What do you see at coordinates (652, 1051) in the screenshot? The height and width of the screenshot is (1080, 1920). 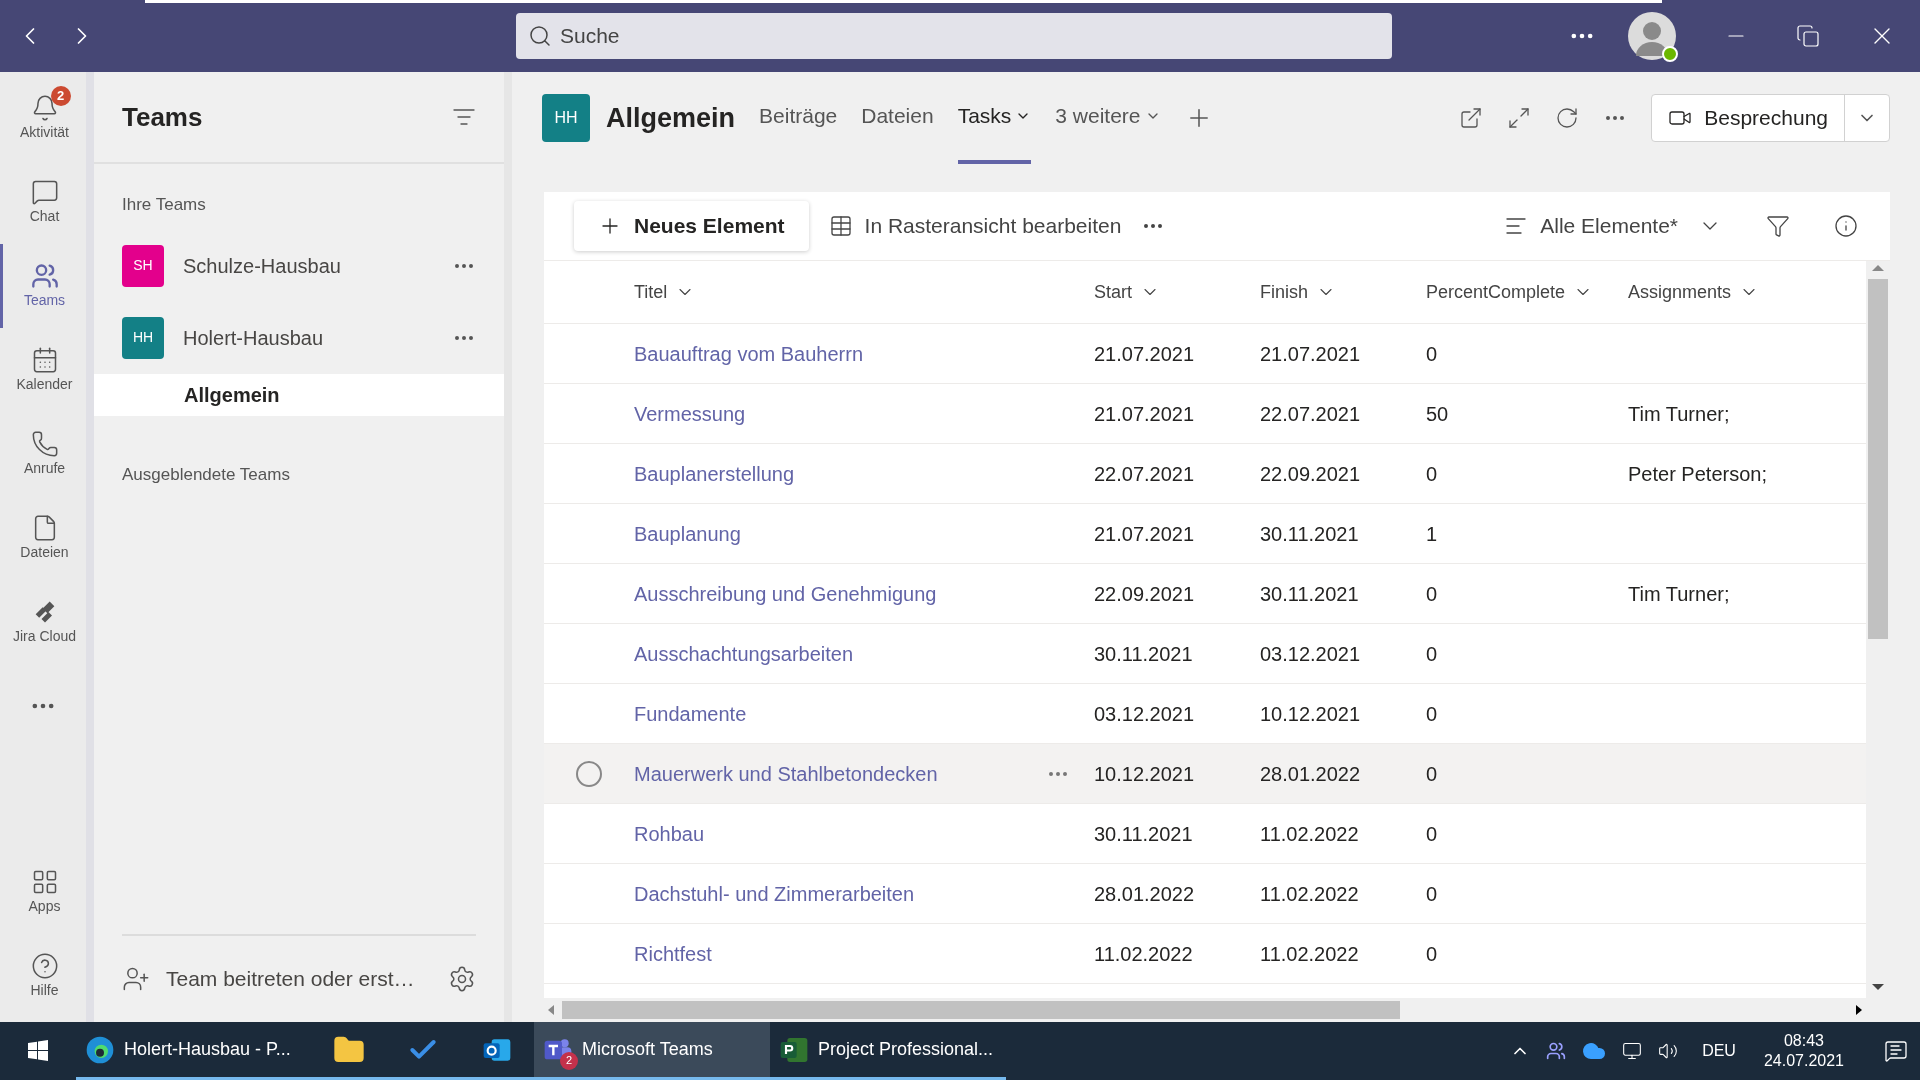 I see `taskbar-button: 2 Microsoft Teams` at bounding box center [652, 1051].